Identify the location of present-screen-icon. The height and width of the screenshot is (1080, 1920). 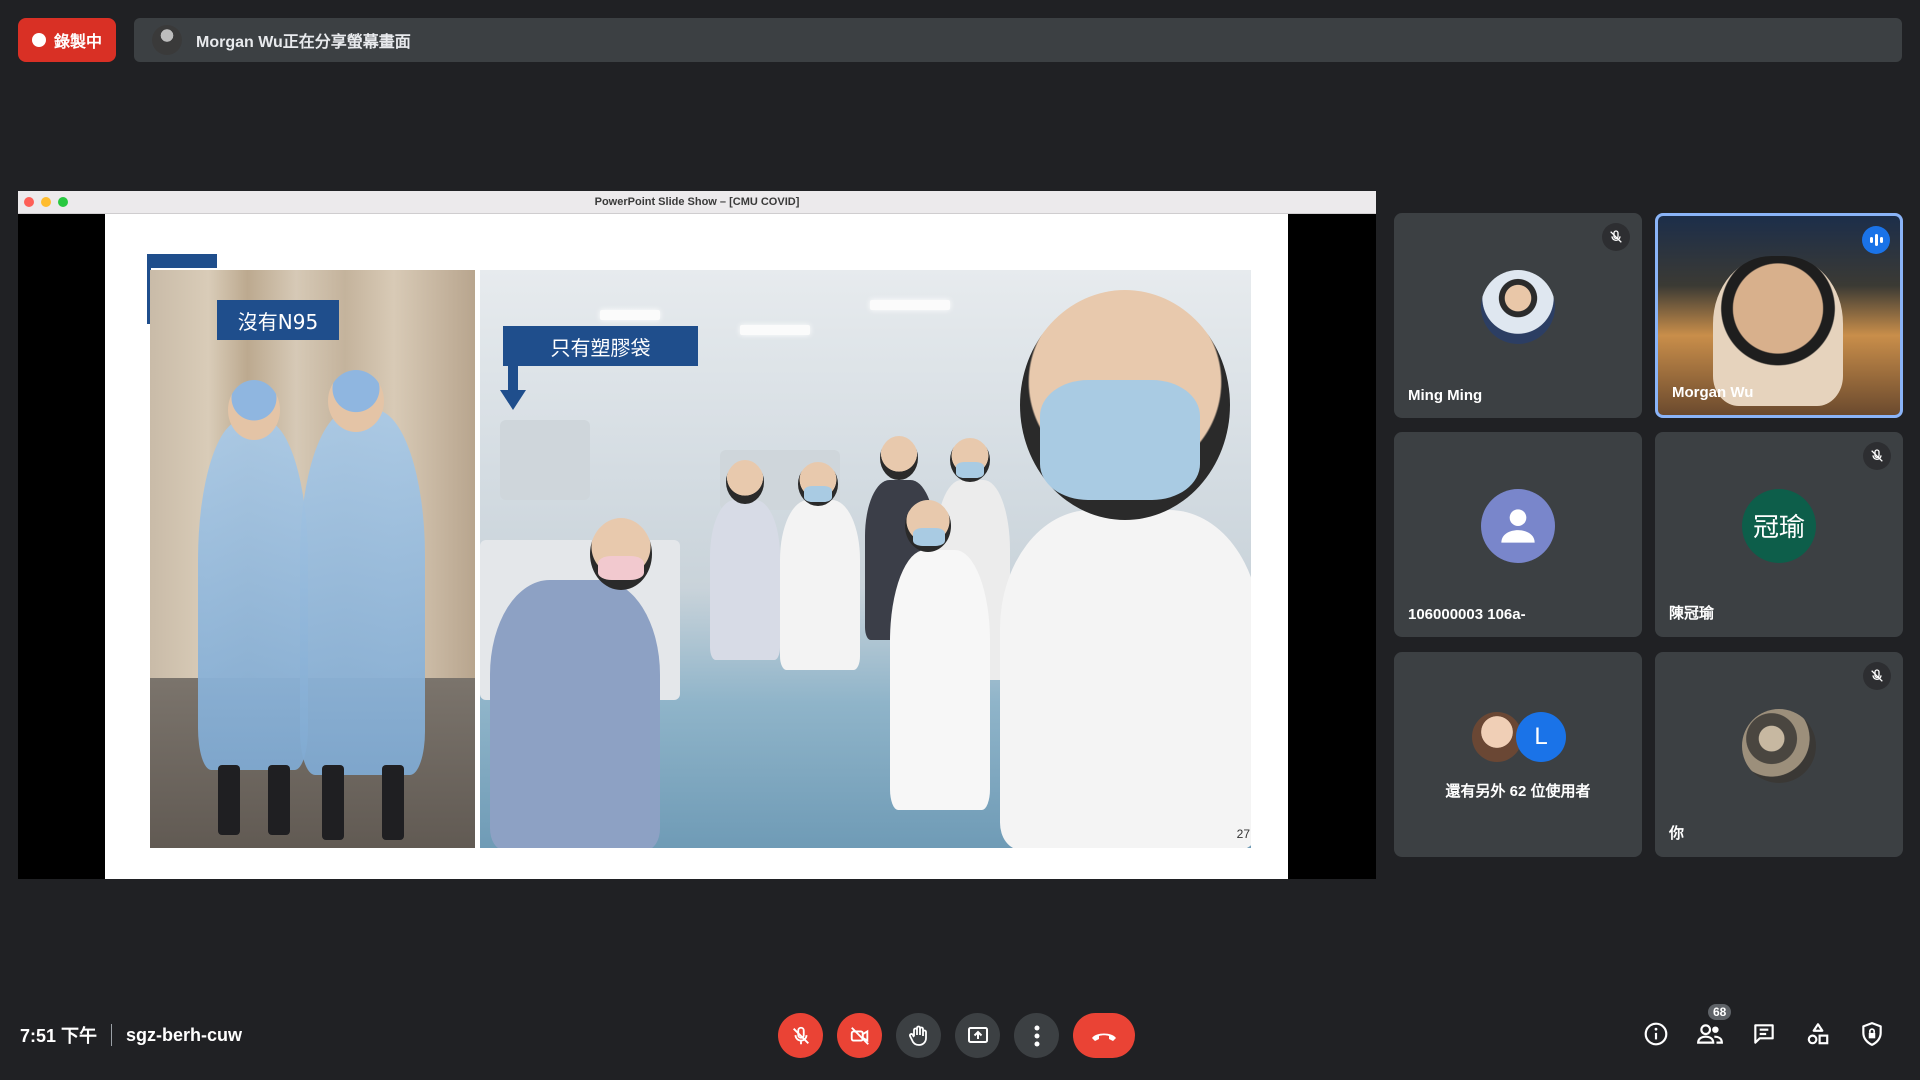
(977, 1034).